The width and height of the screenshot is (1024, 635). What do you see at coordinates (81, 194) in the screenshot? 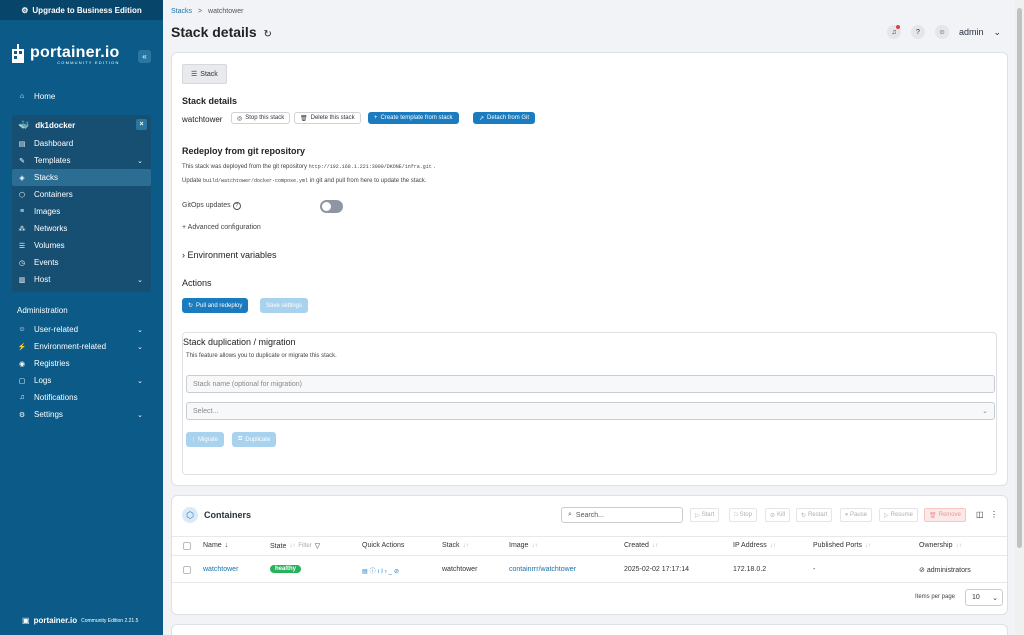
I see `sidebar-item-containers: ⬡ Containers` at bounding box center [81, 194].